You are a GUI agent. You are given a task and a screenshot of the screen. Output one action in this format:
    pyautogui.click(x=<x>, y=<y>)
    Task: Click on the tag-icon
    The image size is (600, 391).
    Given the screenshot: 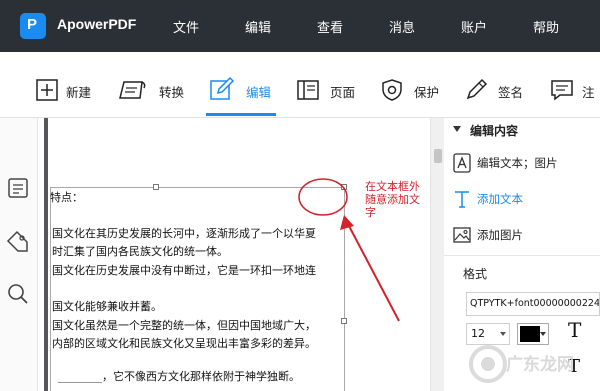 What is the action you would take?
    pyautogui.click(x=18, y=242)
    